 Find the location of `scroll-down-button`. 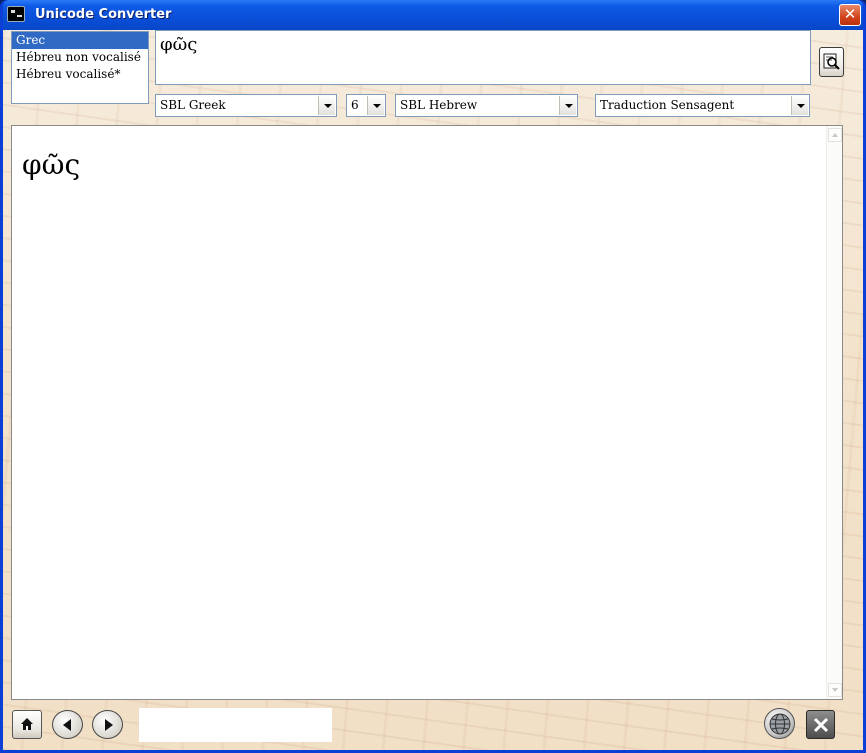

scroll-down-button is located at coordinates (835, 690).